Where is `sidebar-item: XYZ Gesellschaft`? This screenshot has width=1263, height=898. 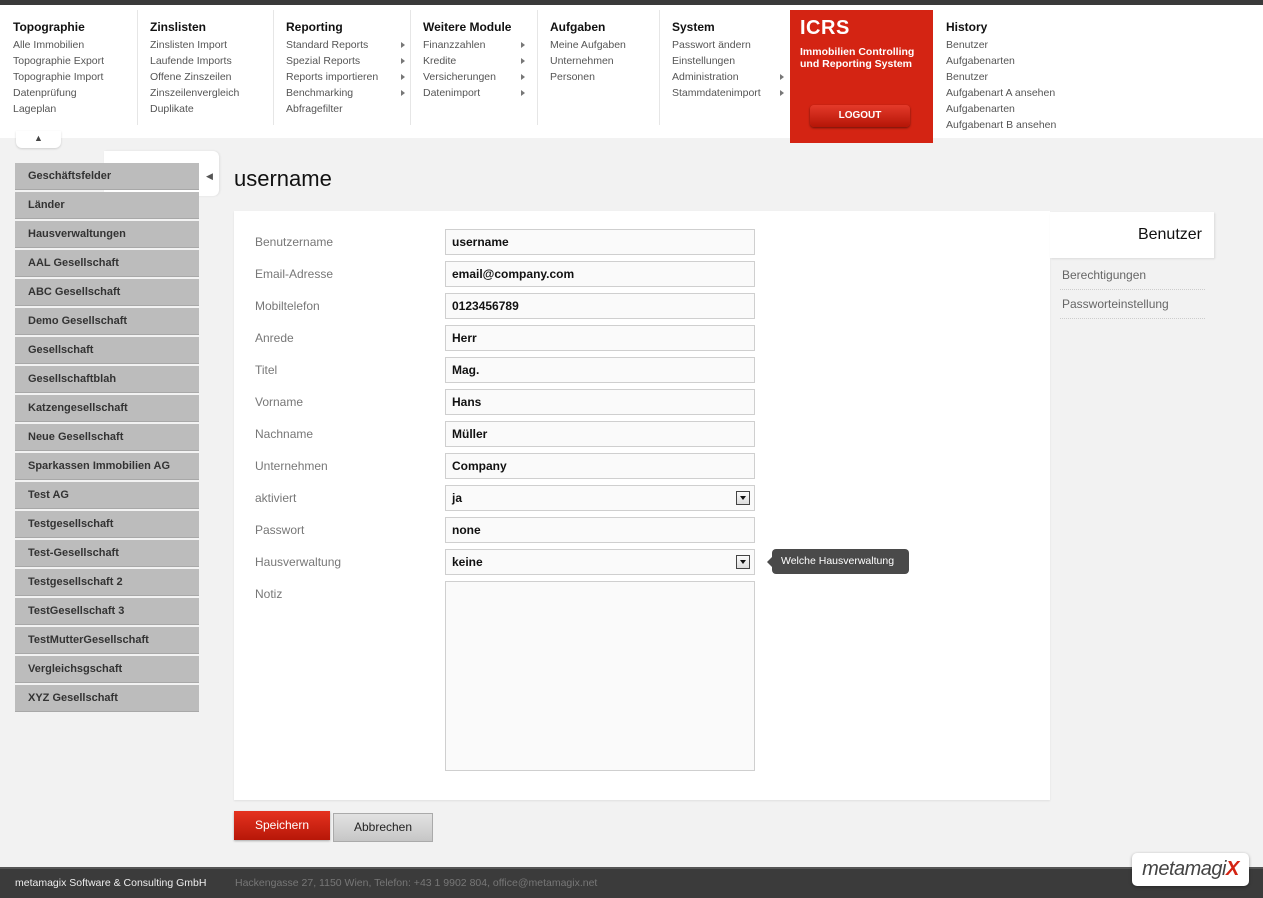
sidebar-item: XYZ Gesellschaft is located at coordinates (107, 698).